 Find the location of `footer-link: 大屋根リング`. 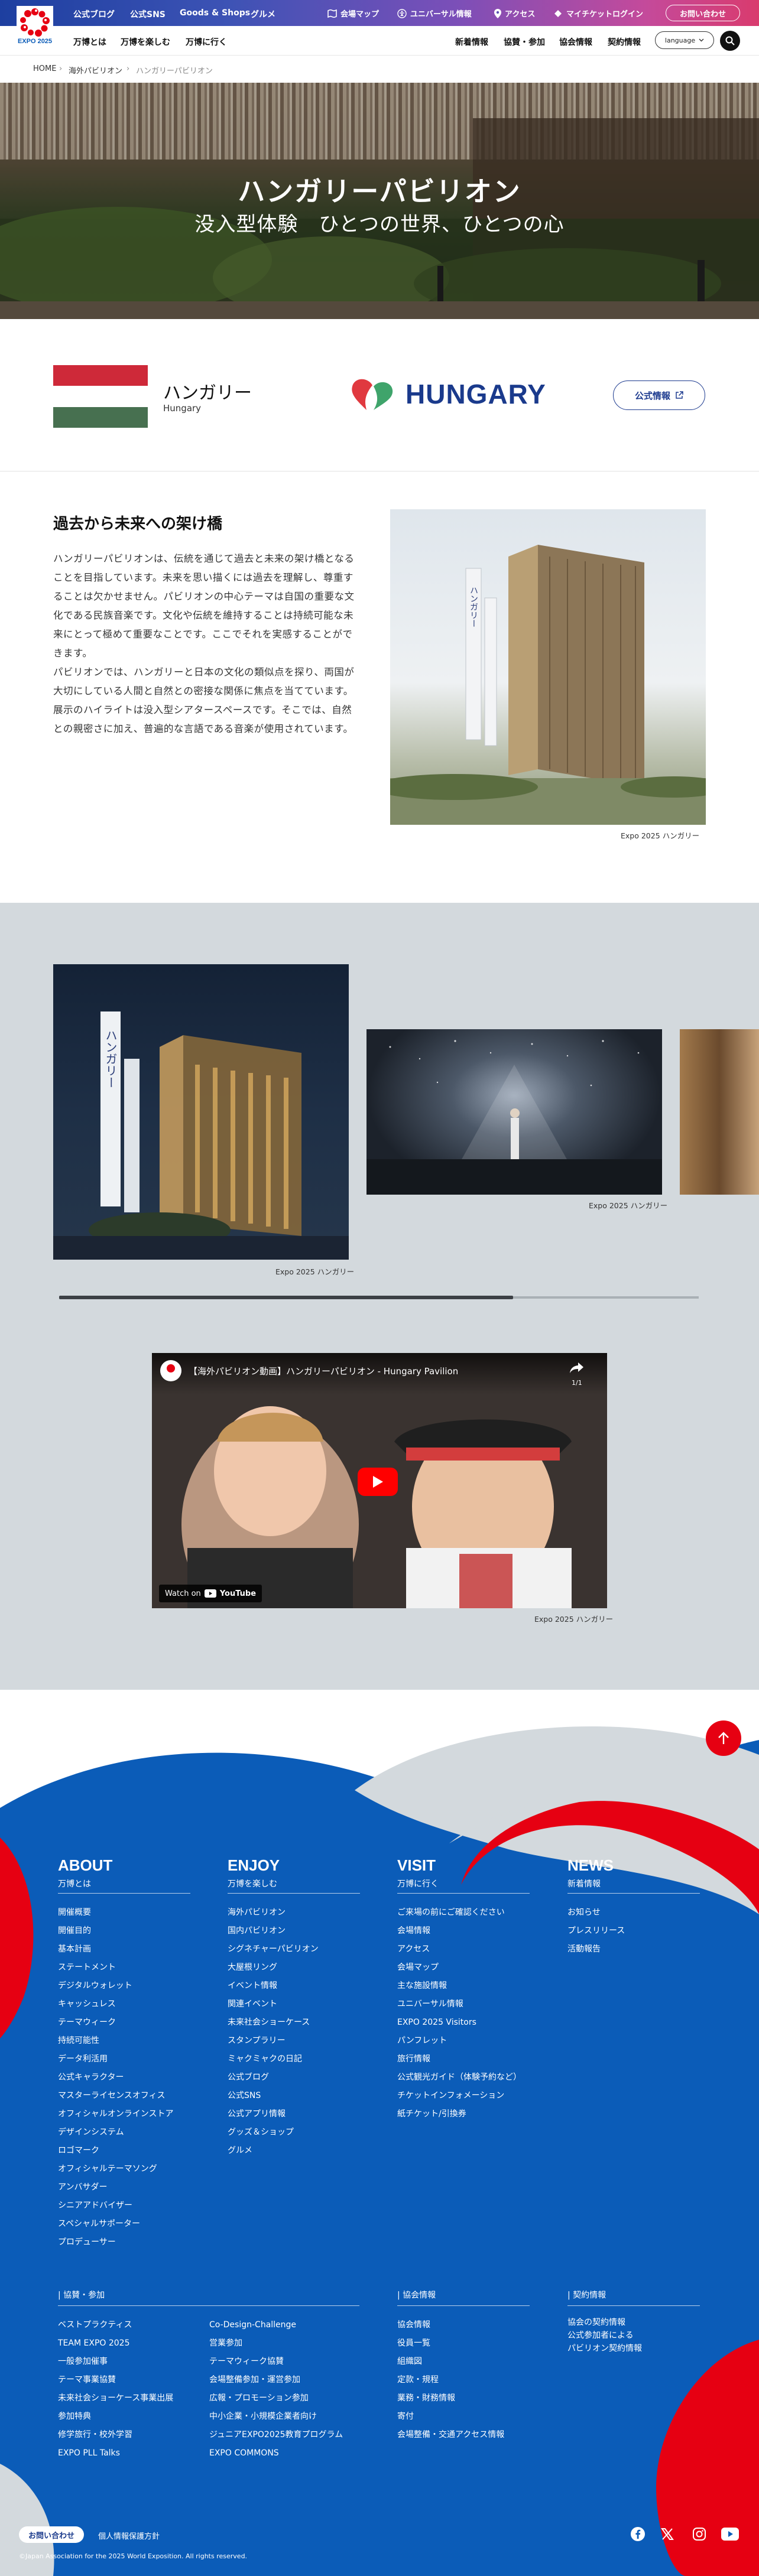

footer-link: 大屋根リング is located at coordinates (273, 1968).